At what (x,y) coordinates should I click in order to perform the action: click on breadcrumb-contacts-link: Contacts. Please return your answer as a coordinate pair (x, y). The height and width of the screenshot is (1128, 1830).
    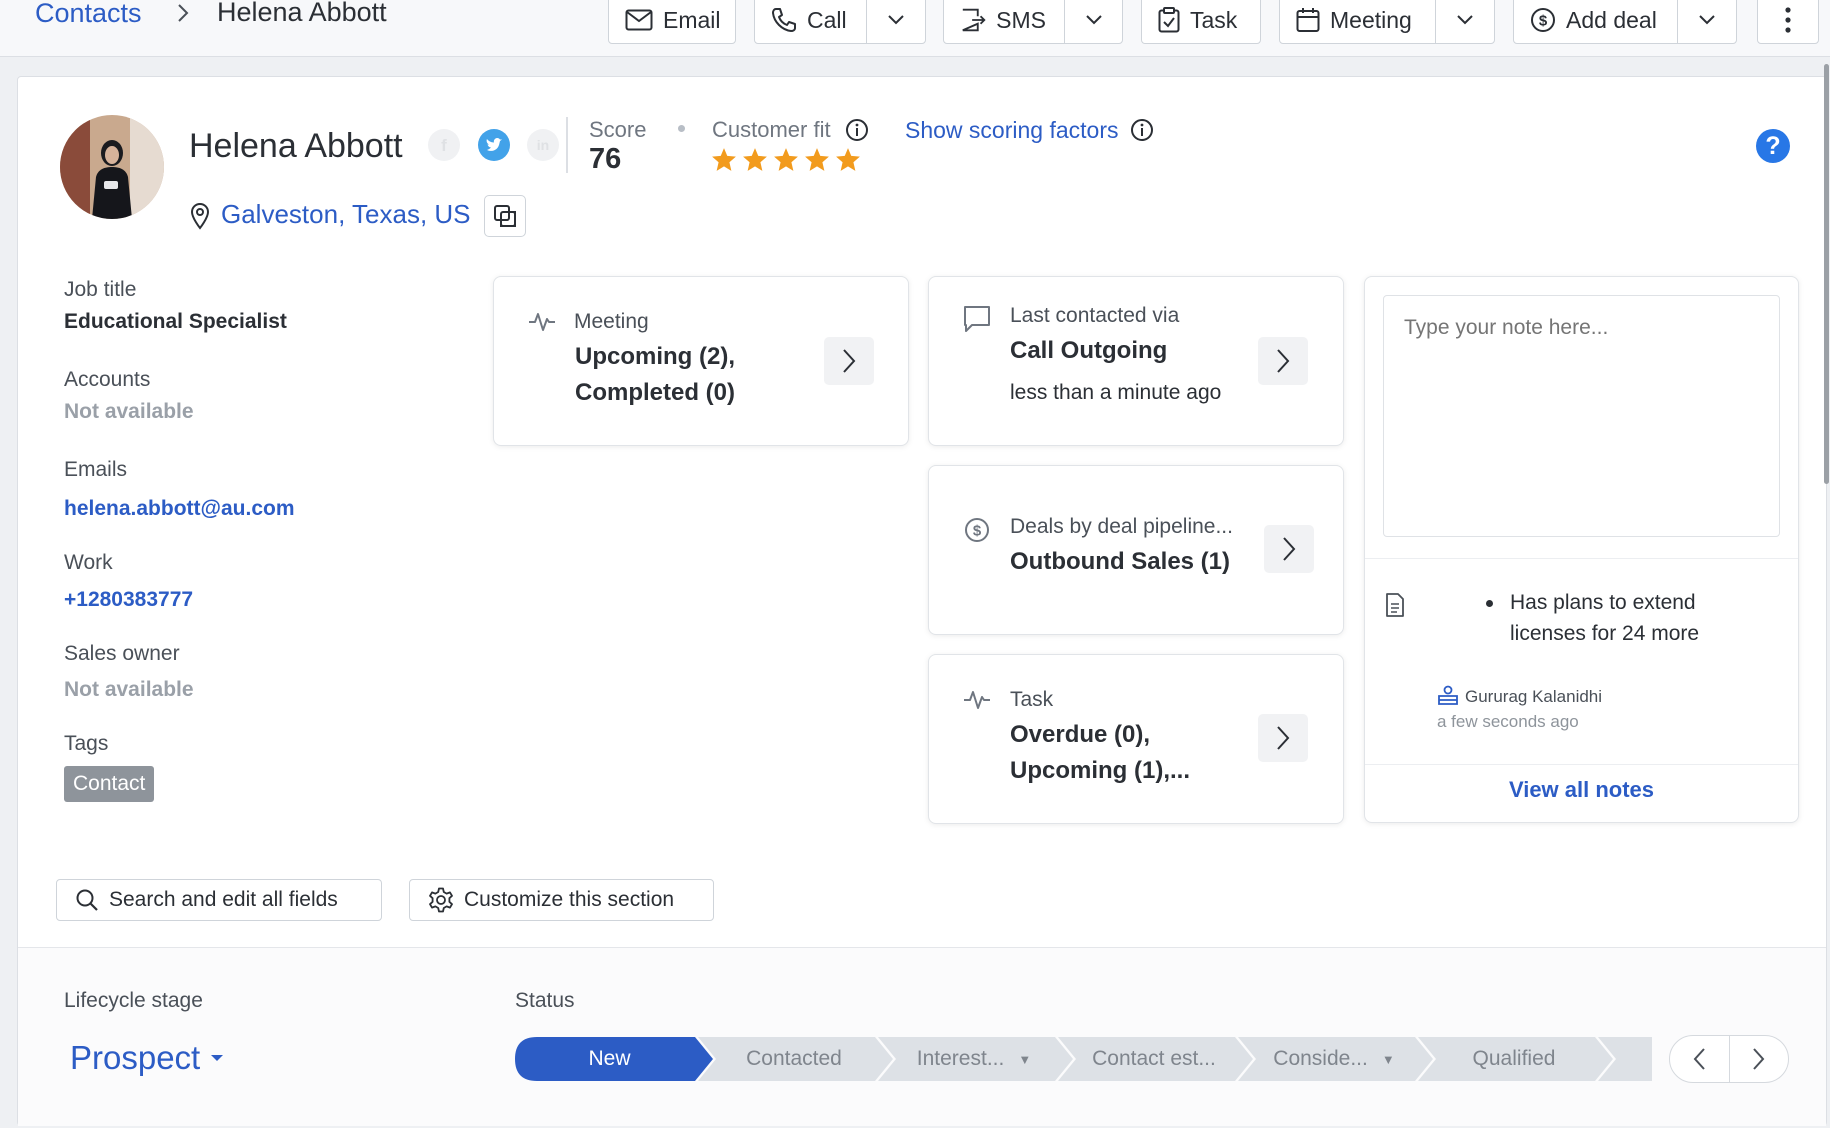
    Looking at the image, I should click on (88, 14).